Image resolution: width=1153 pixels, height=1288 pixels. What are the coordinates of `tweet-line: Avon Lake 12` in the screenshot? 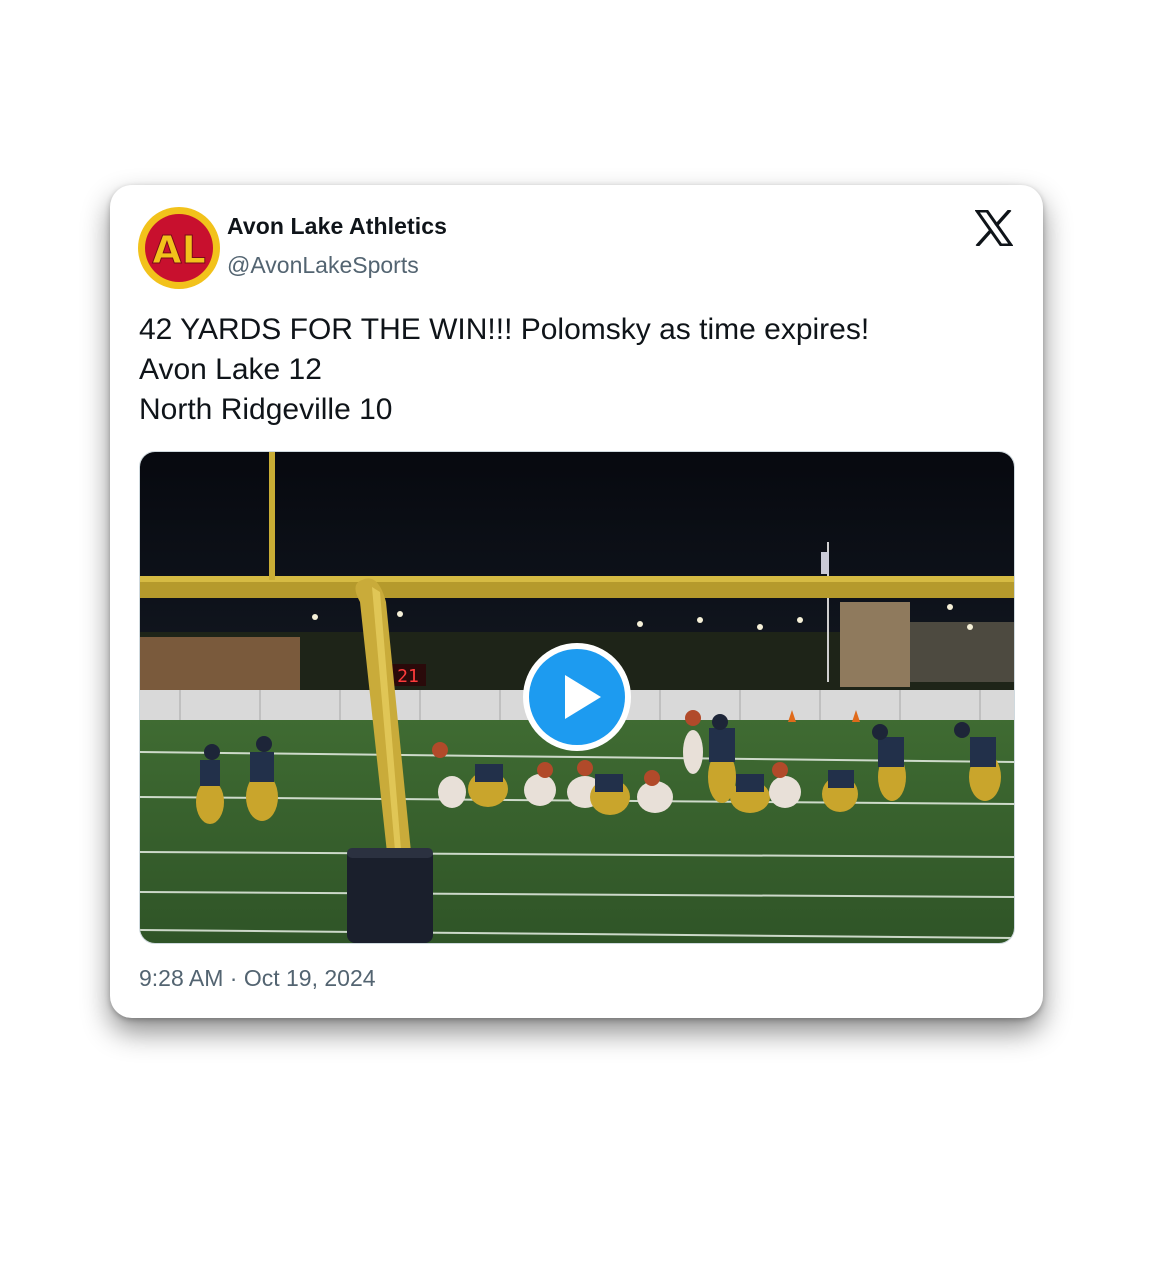 It's located at (230, 369).